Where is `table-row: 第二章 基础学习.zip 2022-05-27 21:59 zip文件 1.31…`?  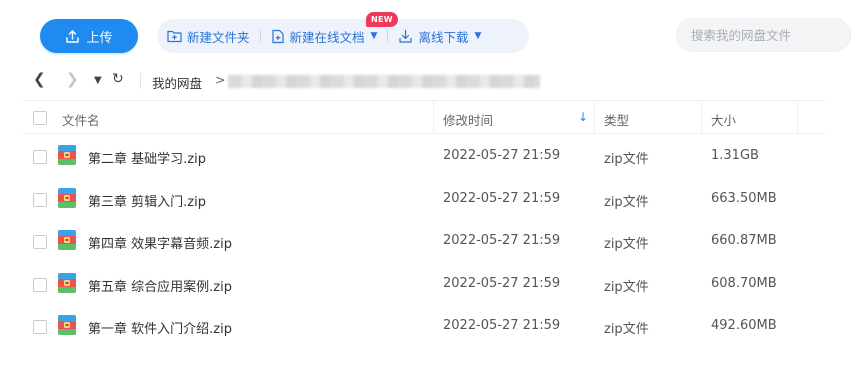 table-row: 第二章 基础学习.zip 2022-05-27 21:59 zip文件 1.31… is located at coordinates (423, 156).